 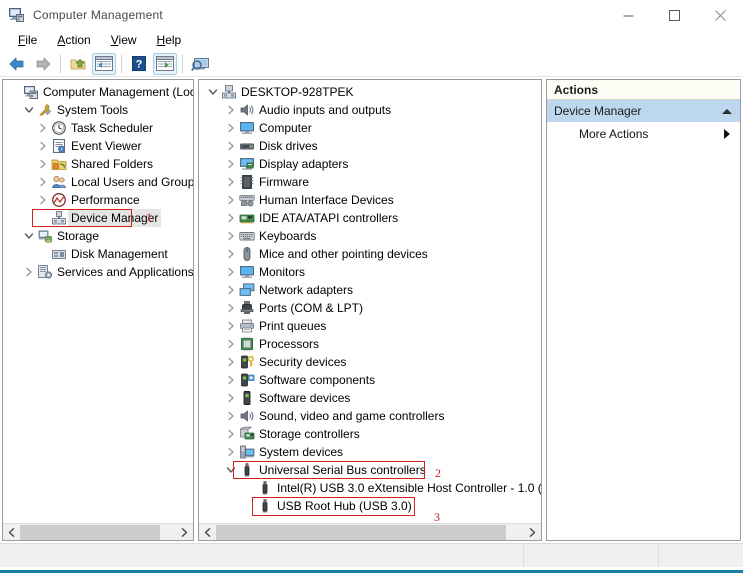 I want to click on tree-item-label: DESKTOP-928TPEK, so click(x=297, y=92).